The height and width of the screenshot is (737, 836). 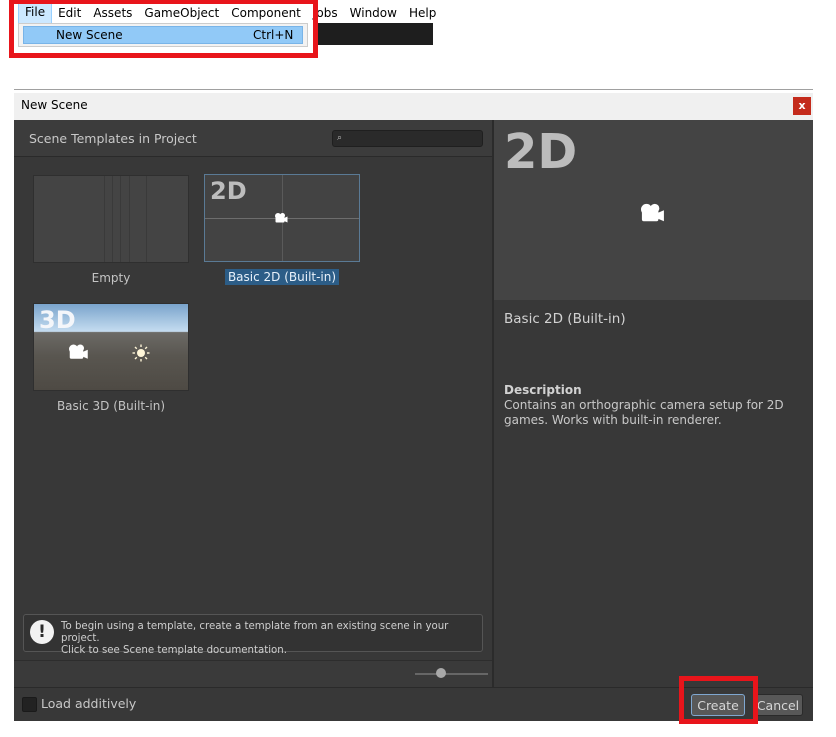 I want to click on templates-header-title: Scene Templates in Project, so click(x=113, y=138).